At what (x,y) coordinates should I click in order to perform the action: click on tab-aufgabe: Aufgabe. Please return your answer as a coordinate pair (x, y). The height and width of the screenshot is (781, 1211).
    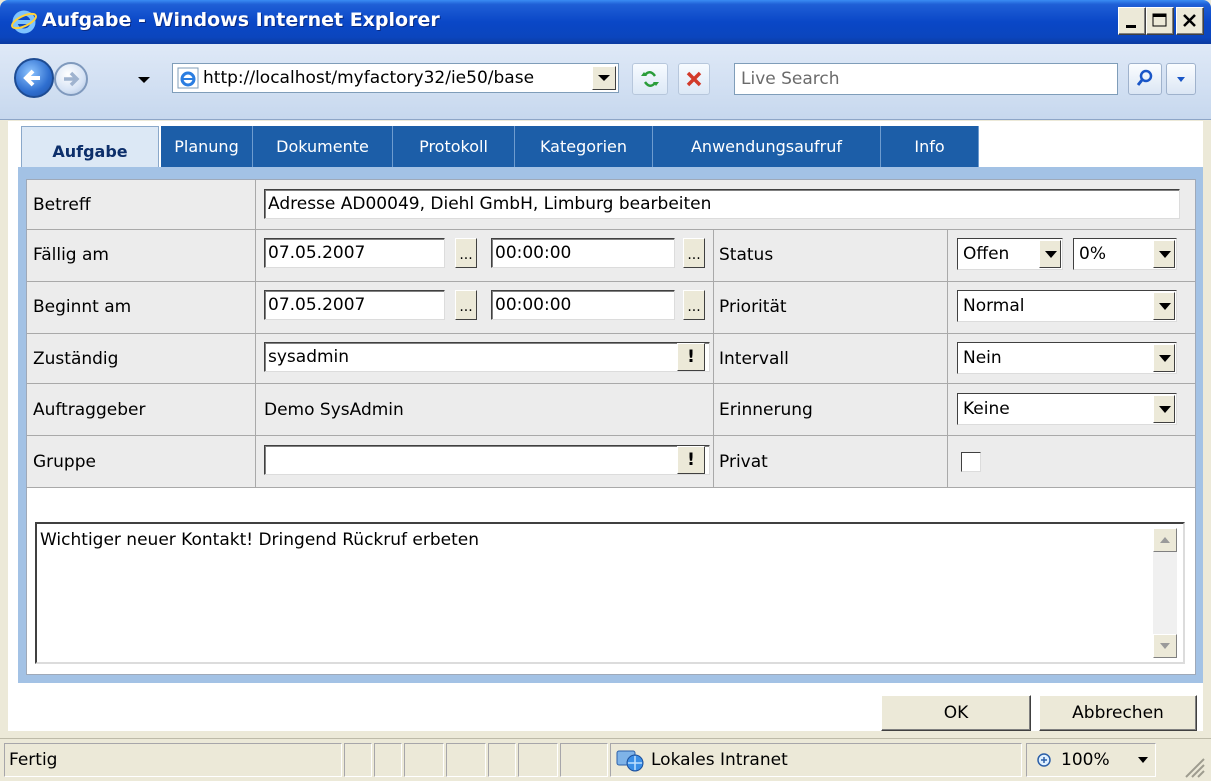
    Looking at the image, I should click on (90, 148).